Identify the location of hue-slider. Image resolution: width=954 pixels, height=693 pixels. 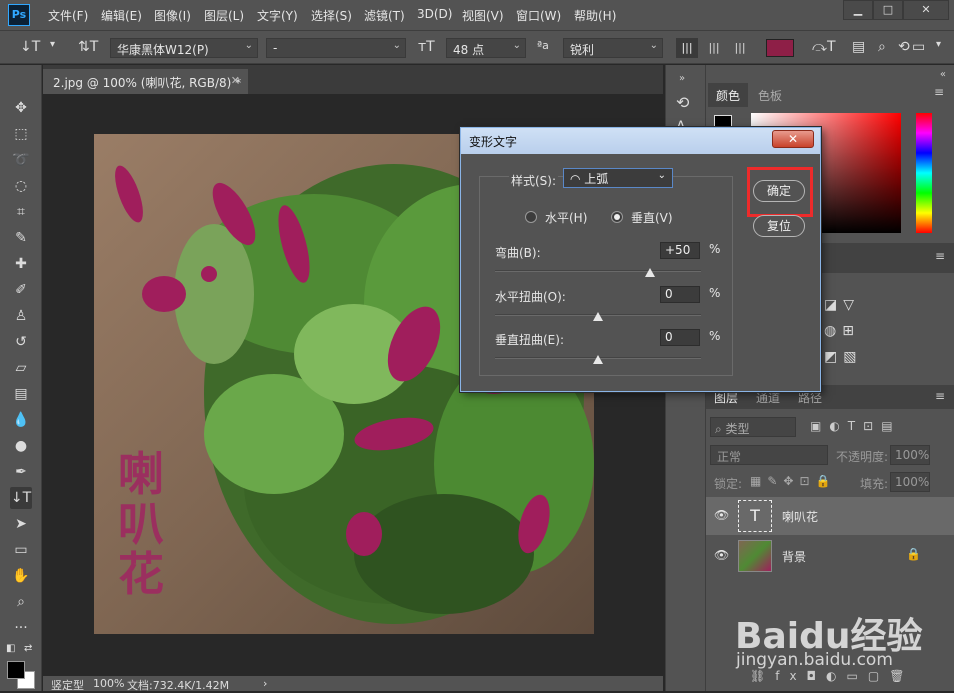
(924, 173).